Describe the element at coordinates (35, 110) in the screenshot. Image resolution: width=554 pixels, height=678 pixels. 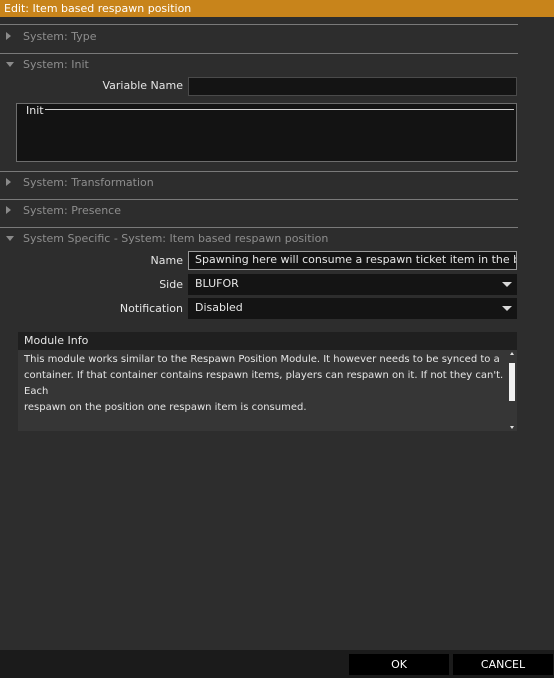
I see `init-label: Init` at that location.